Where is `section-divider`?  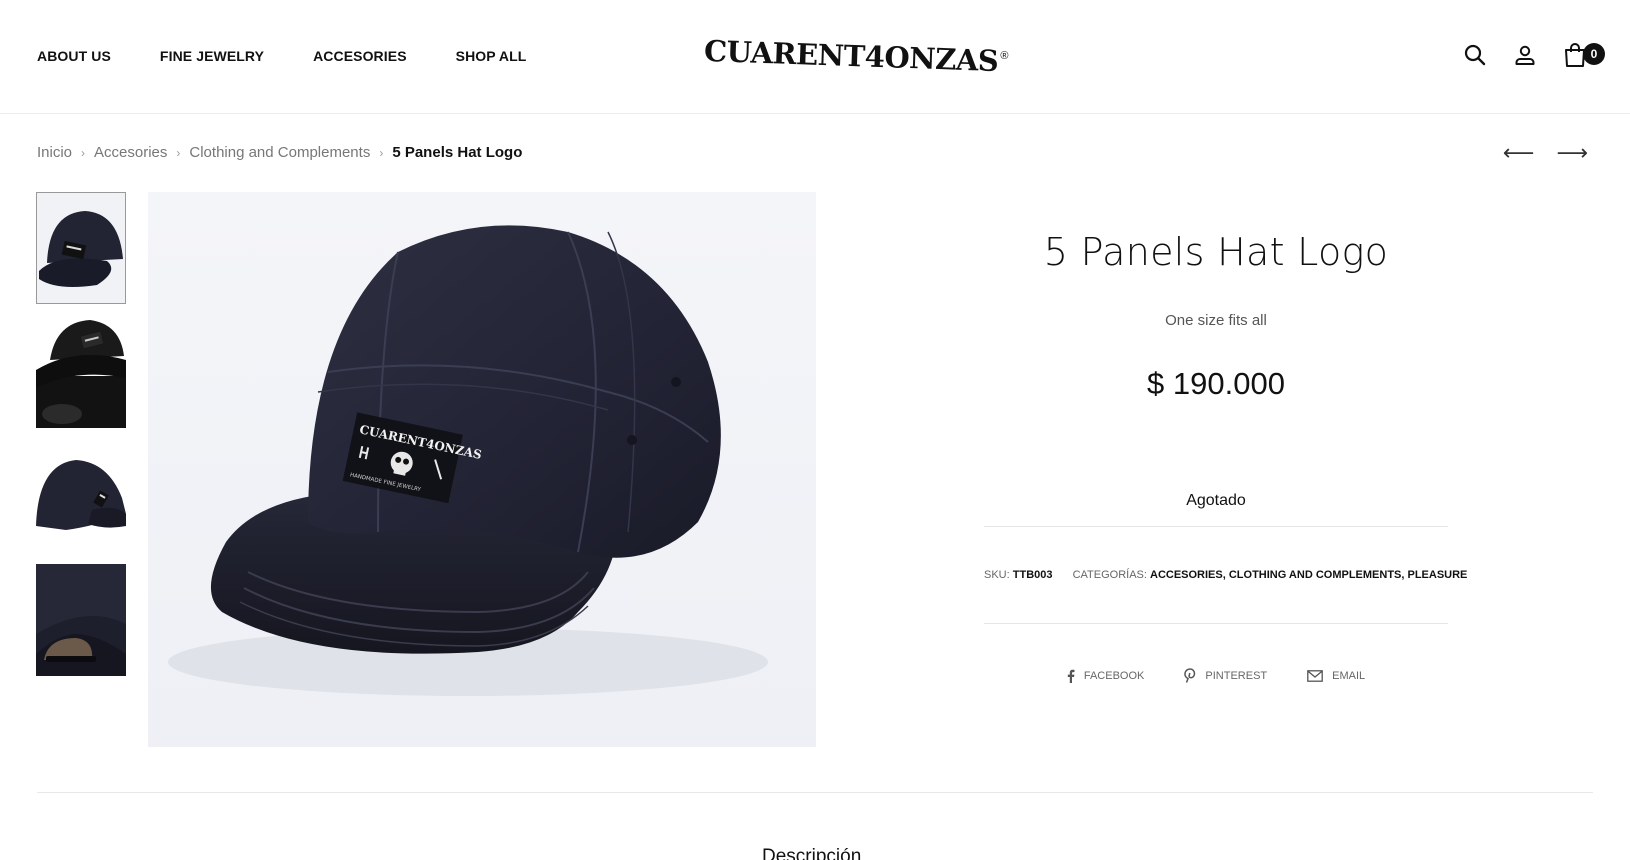 section-divider is located at coordinates (815, 792).